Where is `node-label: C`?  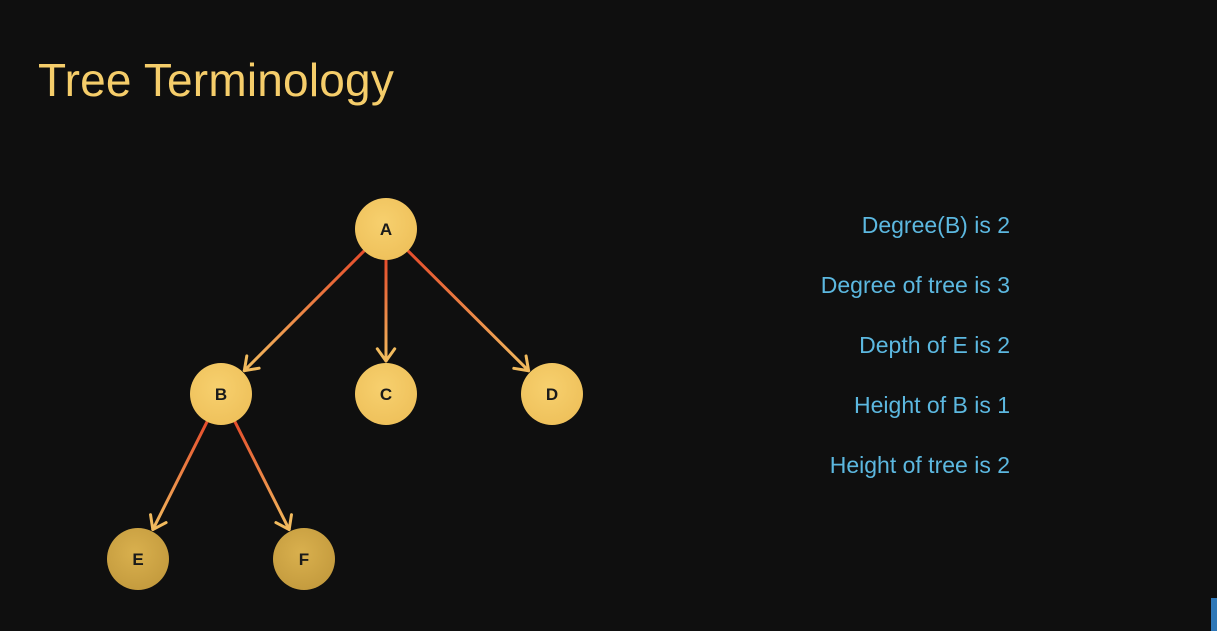
node-label: C is located at coordinates (386, 394).